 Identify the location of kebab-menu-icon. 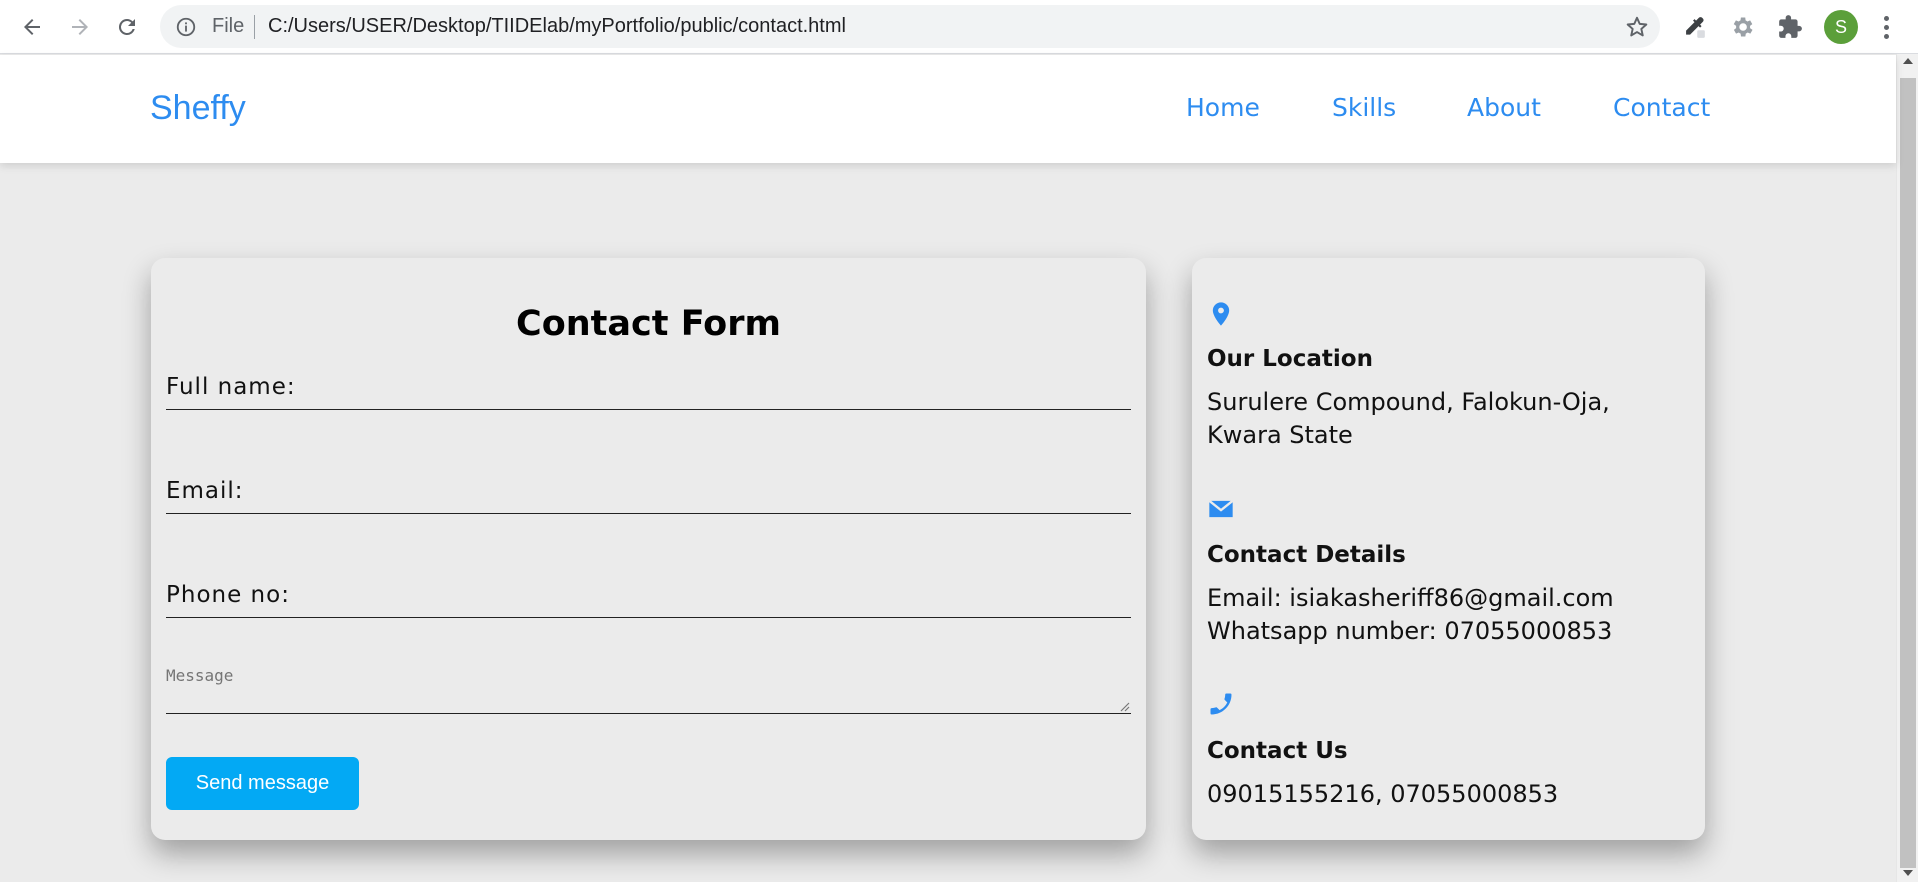
(1886, 27).